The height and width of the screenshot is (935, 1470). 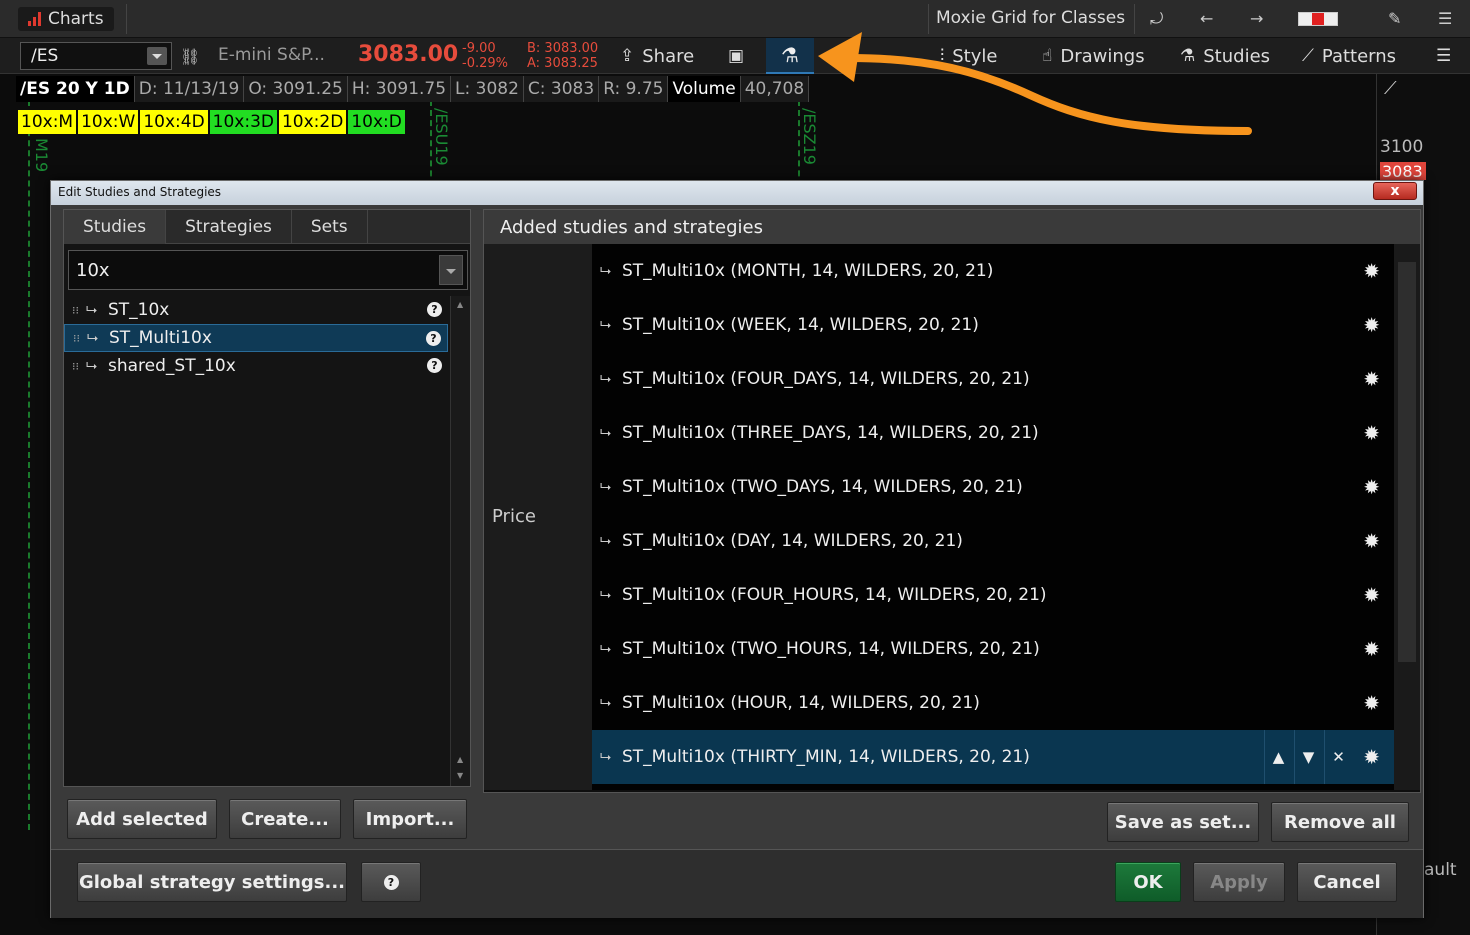 I want to click on grid-name: Moxie Grid for Classes, so click(x=1030, y=18).